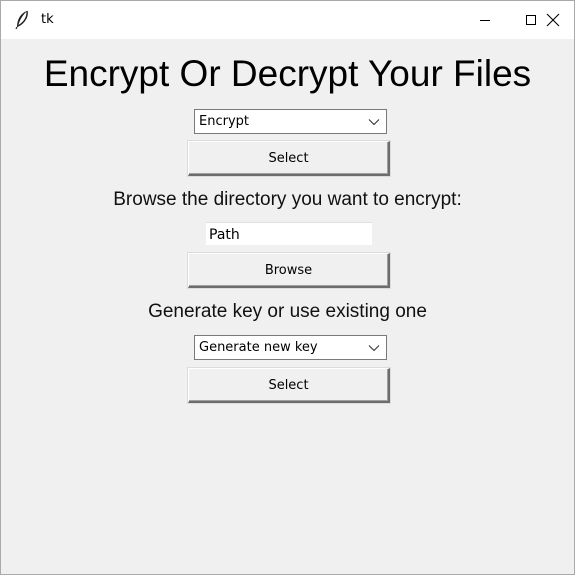  What do you see at coordinates (290, 121) in the screenshot?
I see `mode-dropdown: Encrypt` at bounding box center [290, 121].